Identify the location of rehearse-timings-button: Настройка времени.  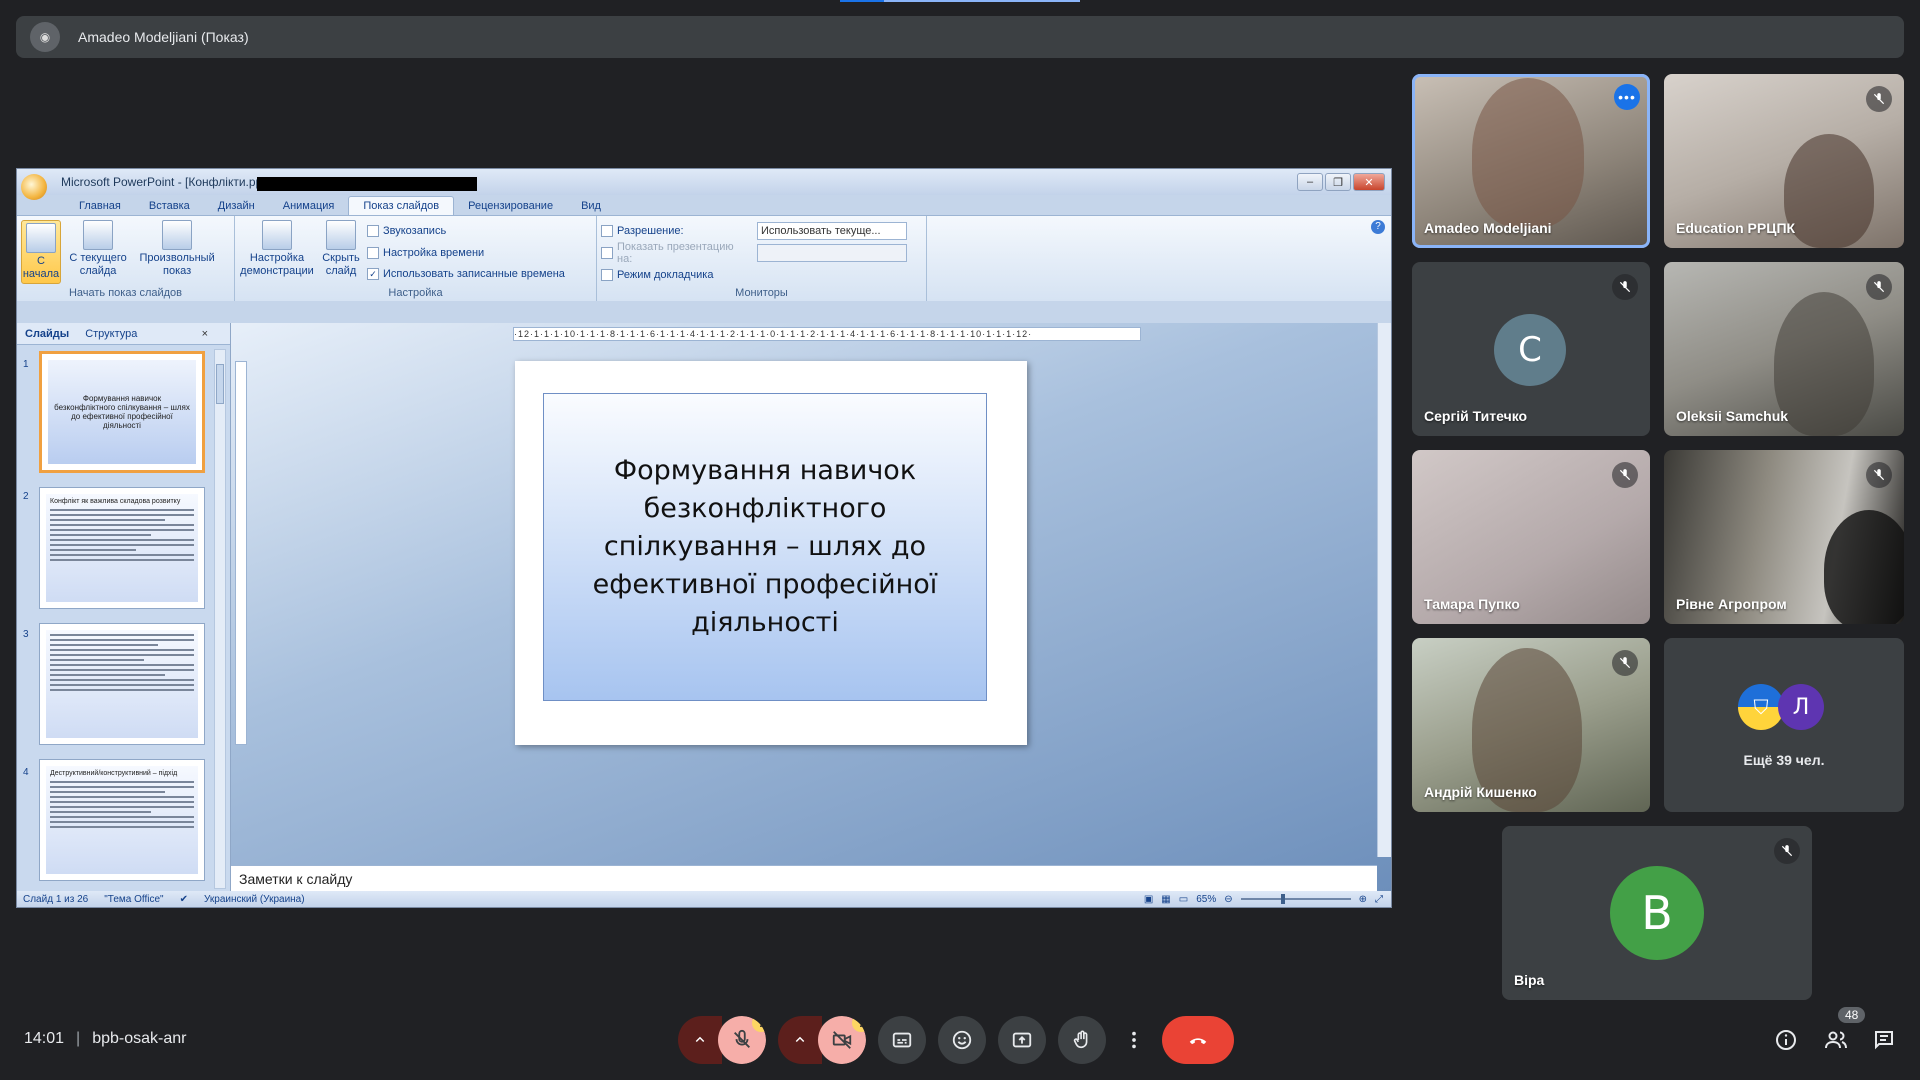
(466, 253).